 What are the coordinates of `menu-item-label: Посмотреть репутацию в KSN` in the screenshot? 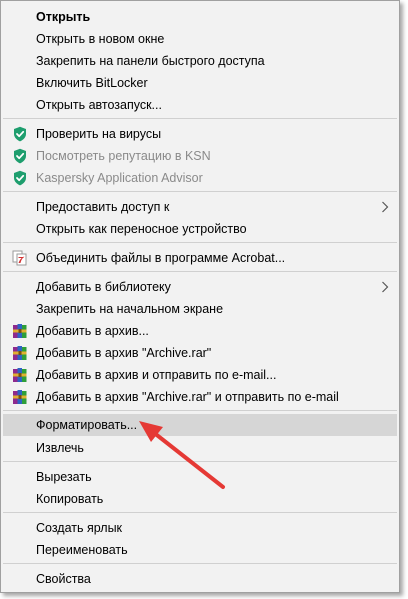 It's located at (123, 156).